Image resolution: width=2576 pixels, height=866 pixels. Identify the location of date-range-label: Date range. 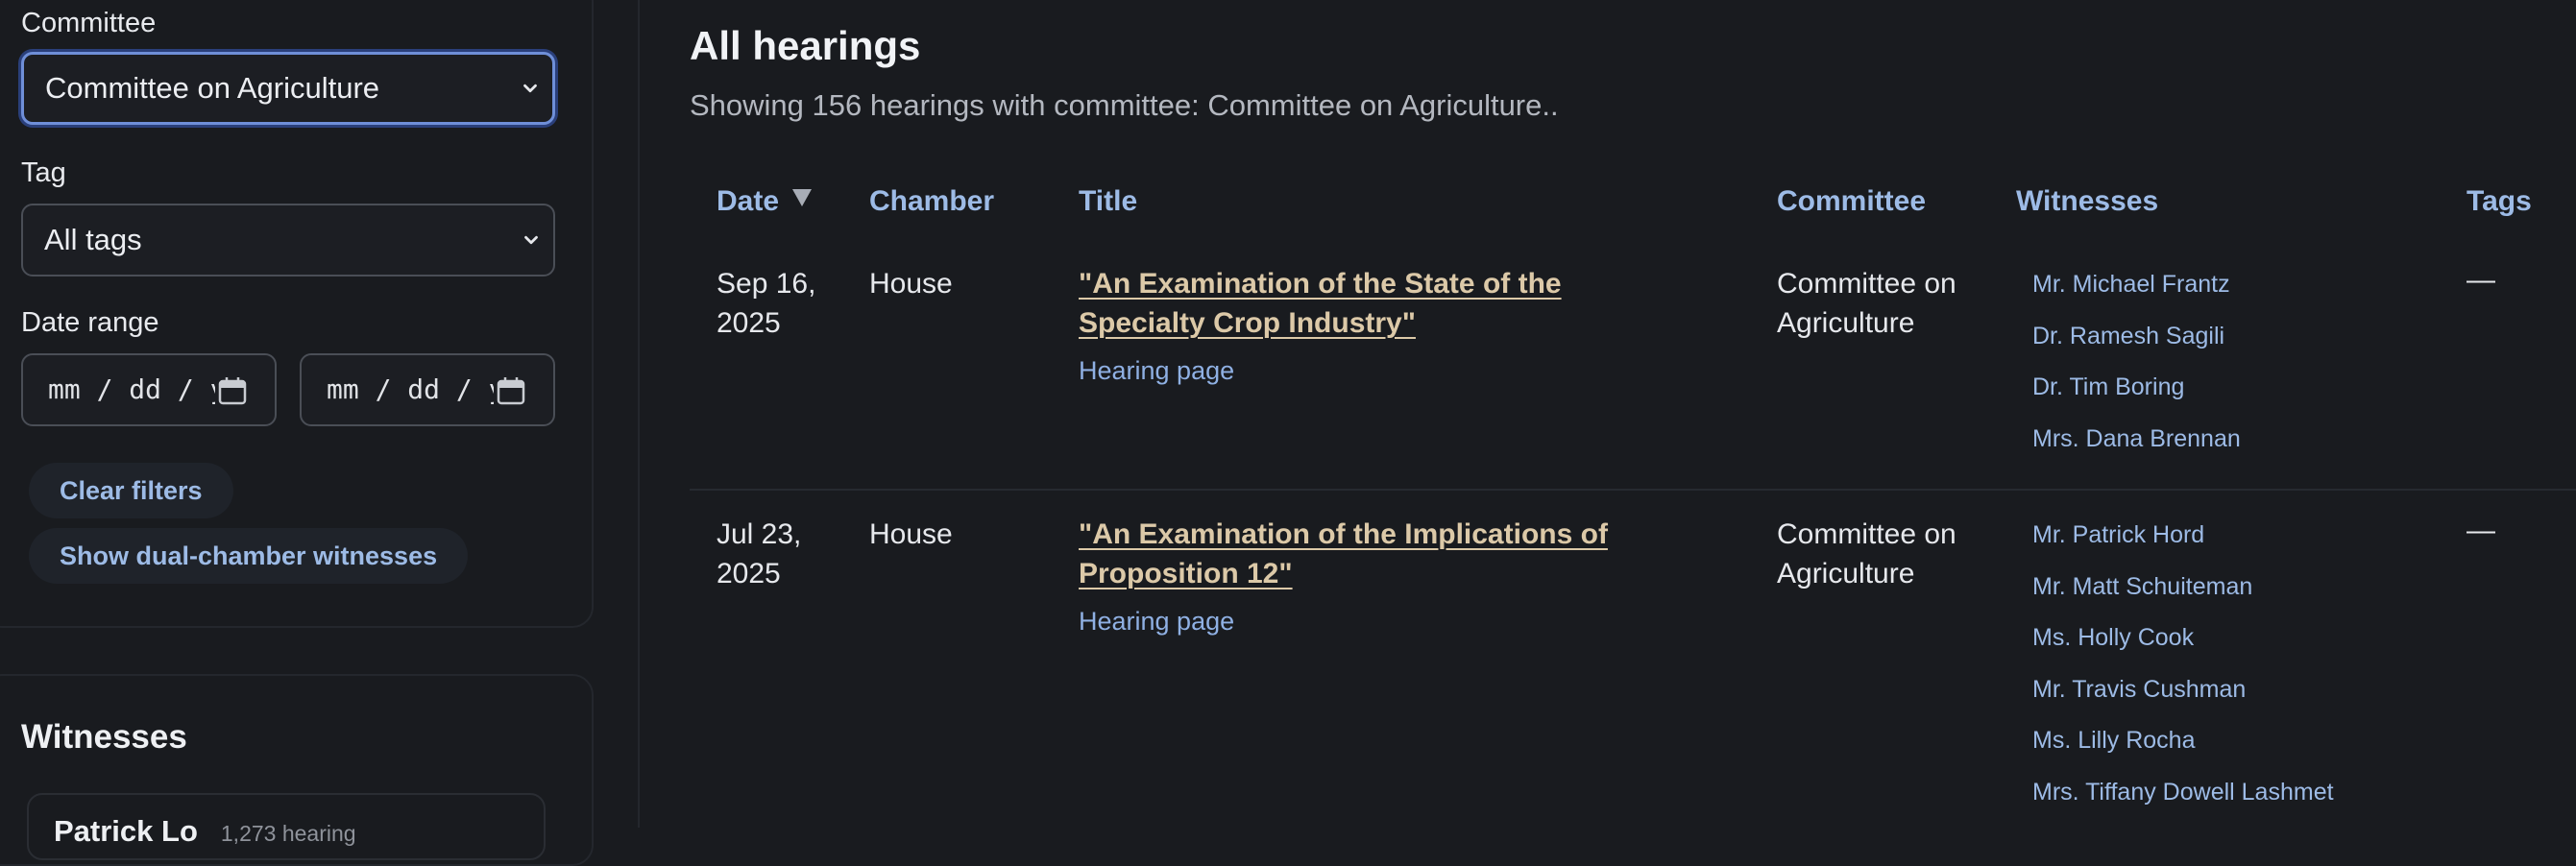
(90, 322).